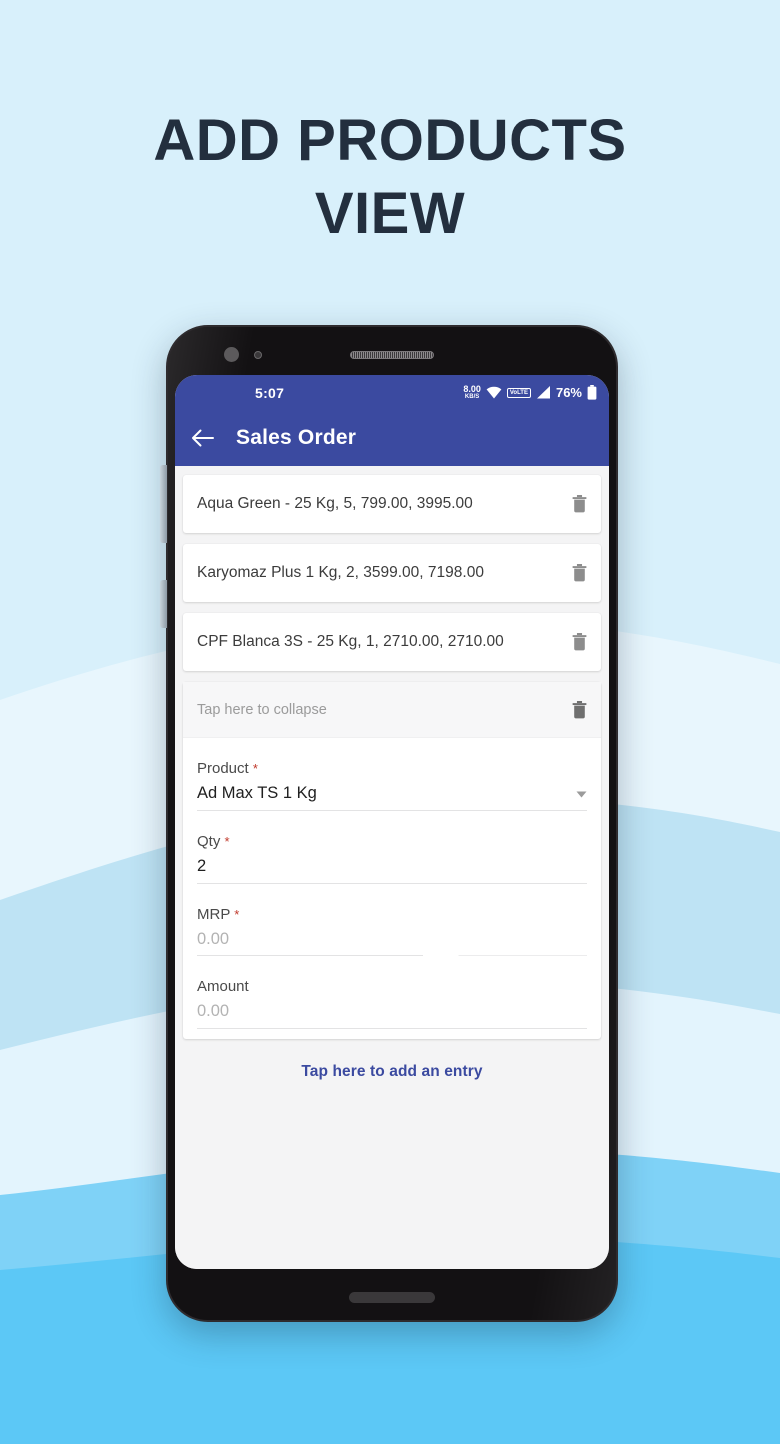 Image resolution: width=780 pixels, height=1444 pixels. I want to click on promo-heading-line-1: ADD PRODUCTS, so click(390, 140).